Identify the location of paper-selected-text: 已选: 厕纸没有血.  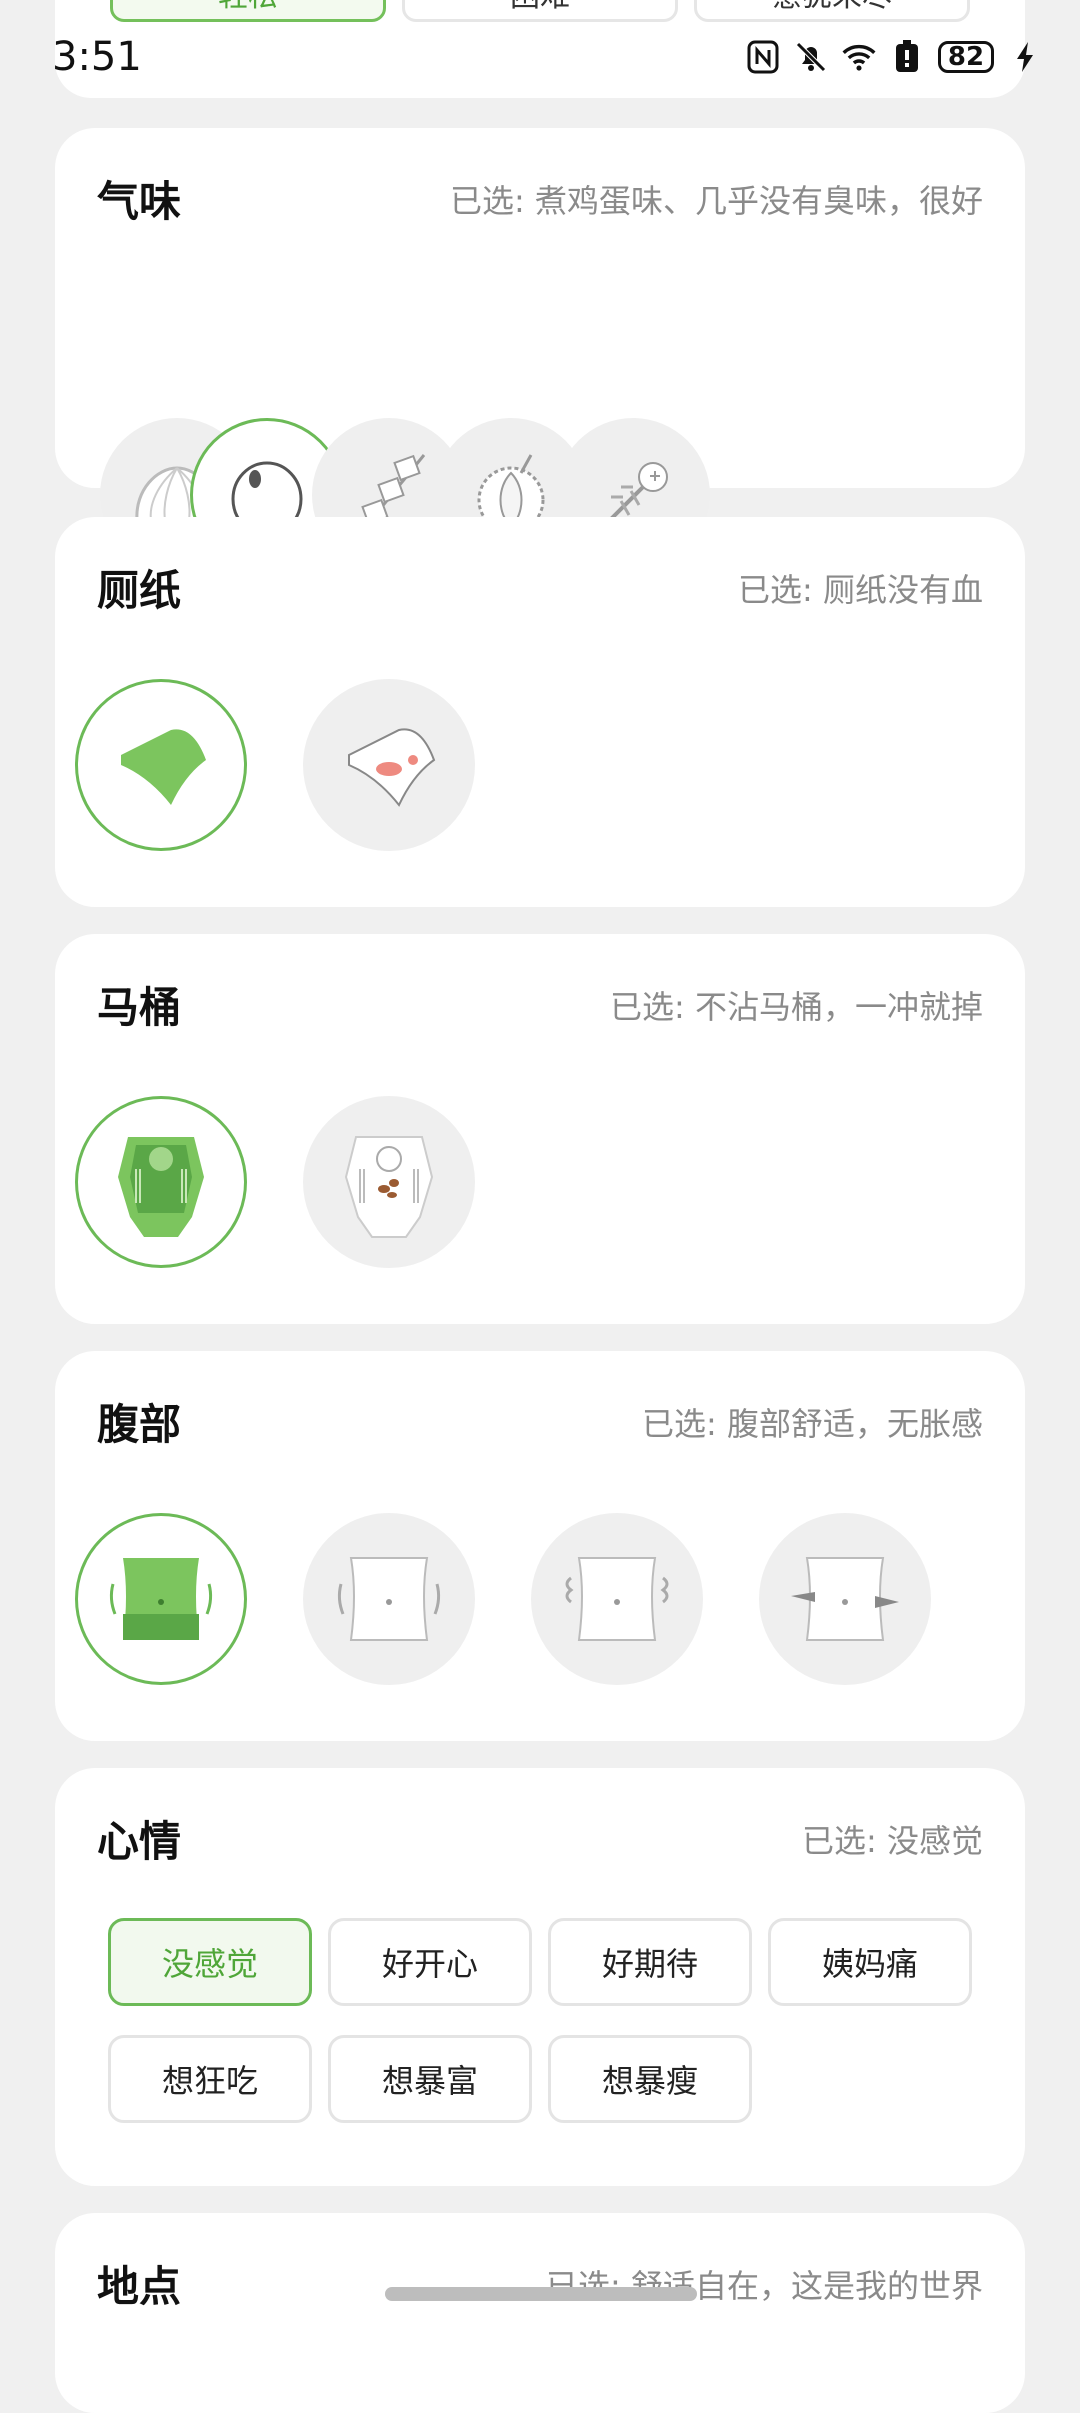
(860, 590).